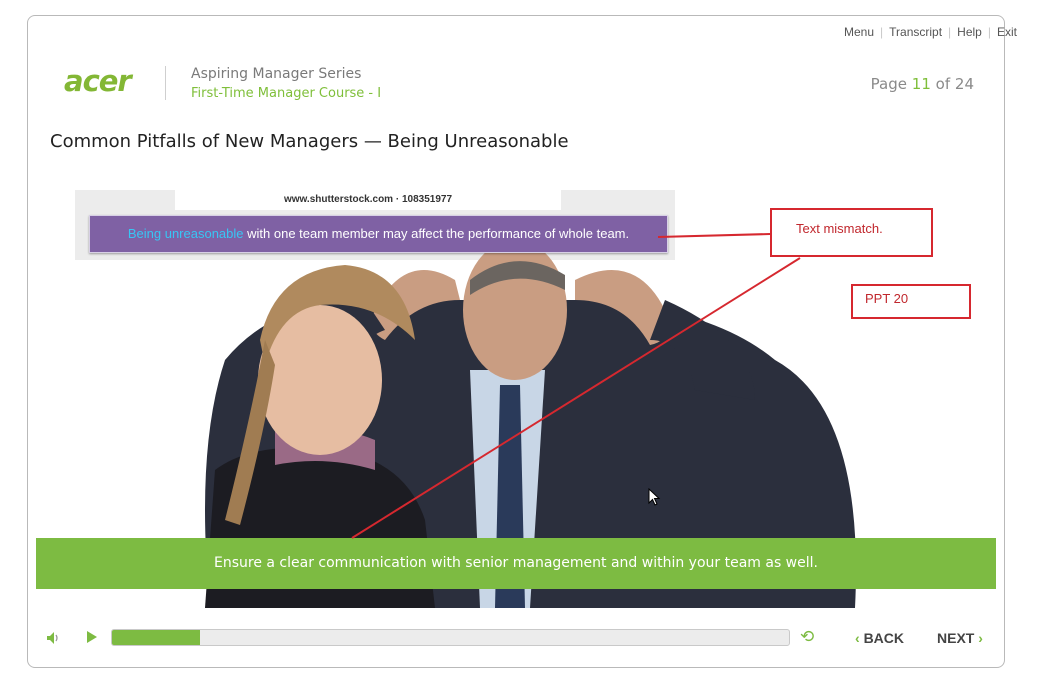 This screenshot has width=1061, height=679. Describe the element at coordinates (911, 301) in the screenshot. I see `annotation-ppt-ref: PPT 20` at that location.